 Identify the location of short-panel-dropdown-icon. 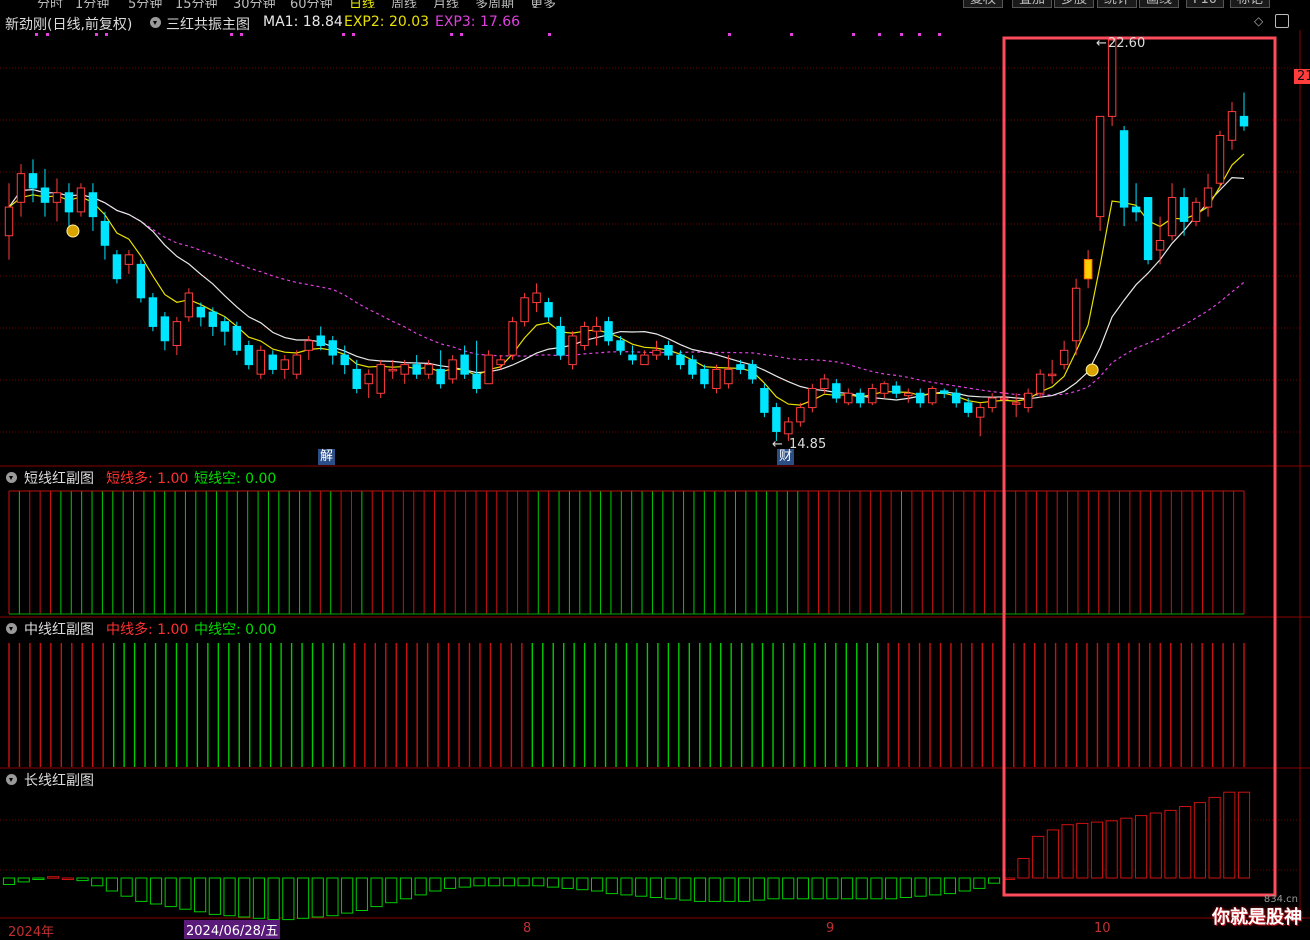
(11, 477).